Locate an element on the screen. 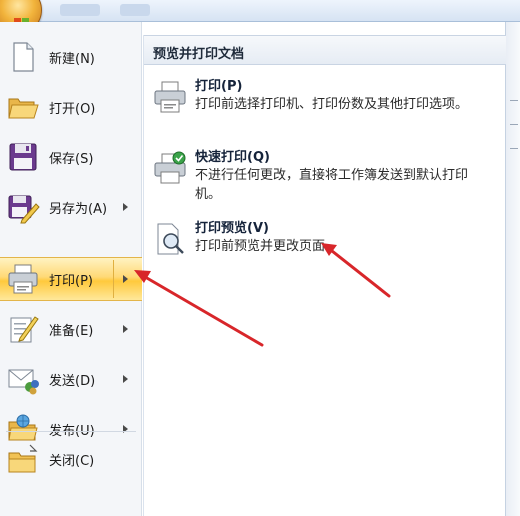 Image resolution: width=520 pixels, height=516 pixels. menu-item-label: 关闭(C) is located at coordinates (72, 461).